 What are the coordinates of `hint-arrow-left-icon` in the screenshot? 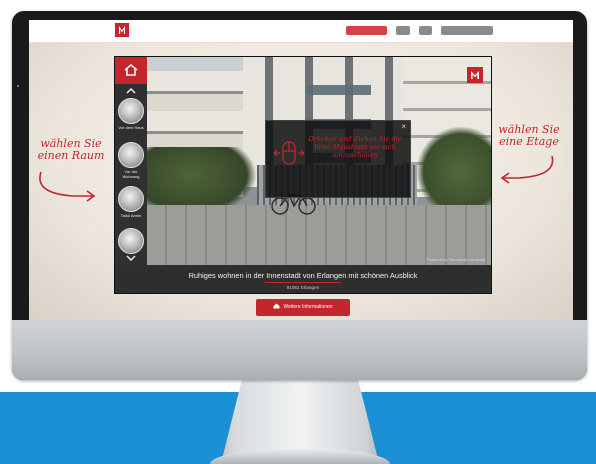 It's located at (67, 186).